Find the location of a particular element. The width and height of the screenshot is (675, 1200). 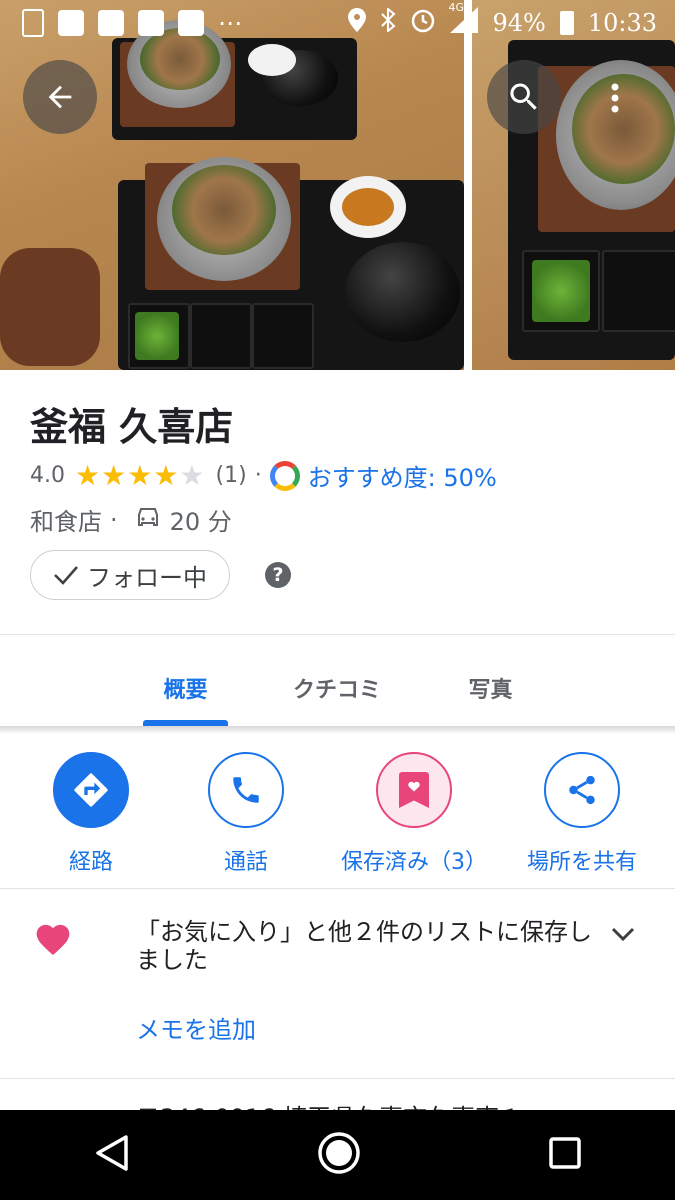

share-label: 場所を共有 is located at coordinates (581, 862).